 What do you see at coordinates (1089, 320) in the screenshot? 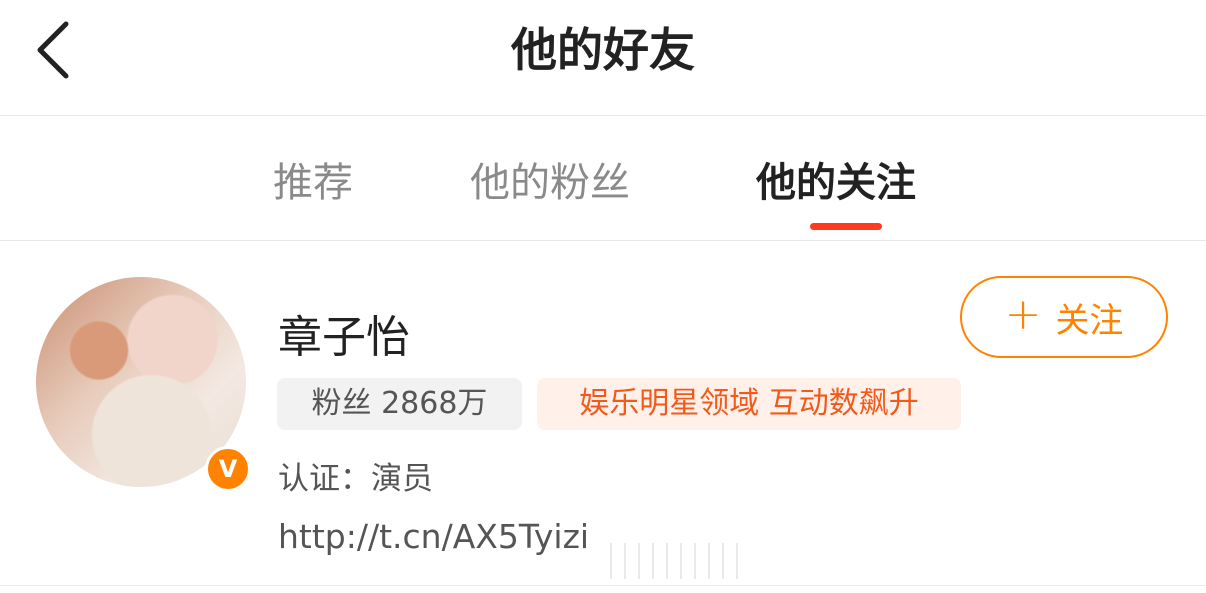
I see `follow-button-label: 关注` at bounding box center [1089, 320].